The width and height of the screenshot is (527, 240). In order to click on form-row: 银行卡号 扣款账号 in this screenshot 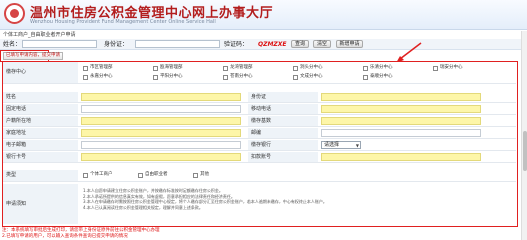, I will do `click(259, 157)`.